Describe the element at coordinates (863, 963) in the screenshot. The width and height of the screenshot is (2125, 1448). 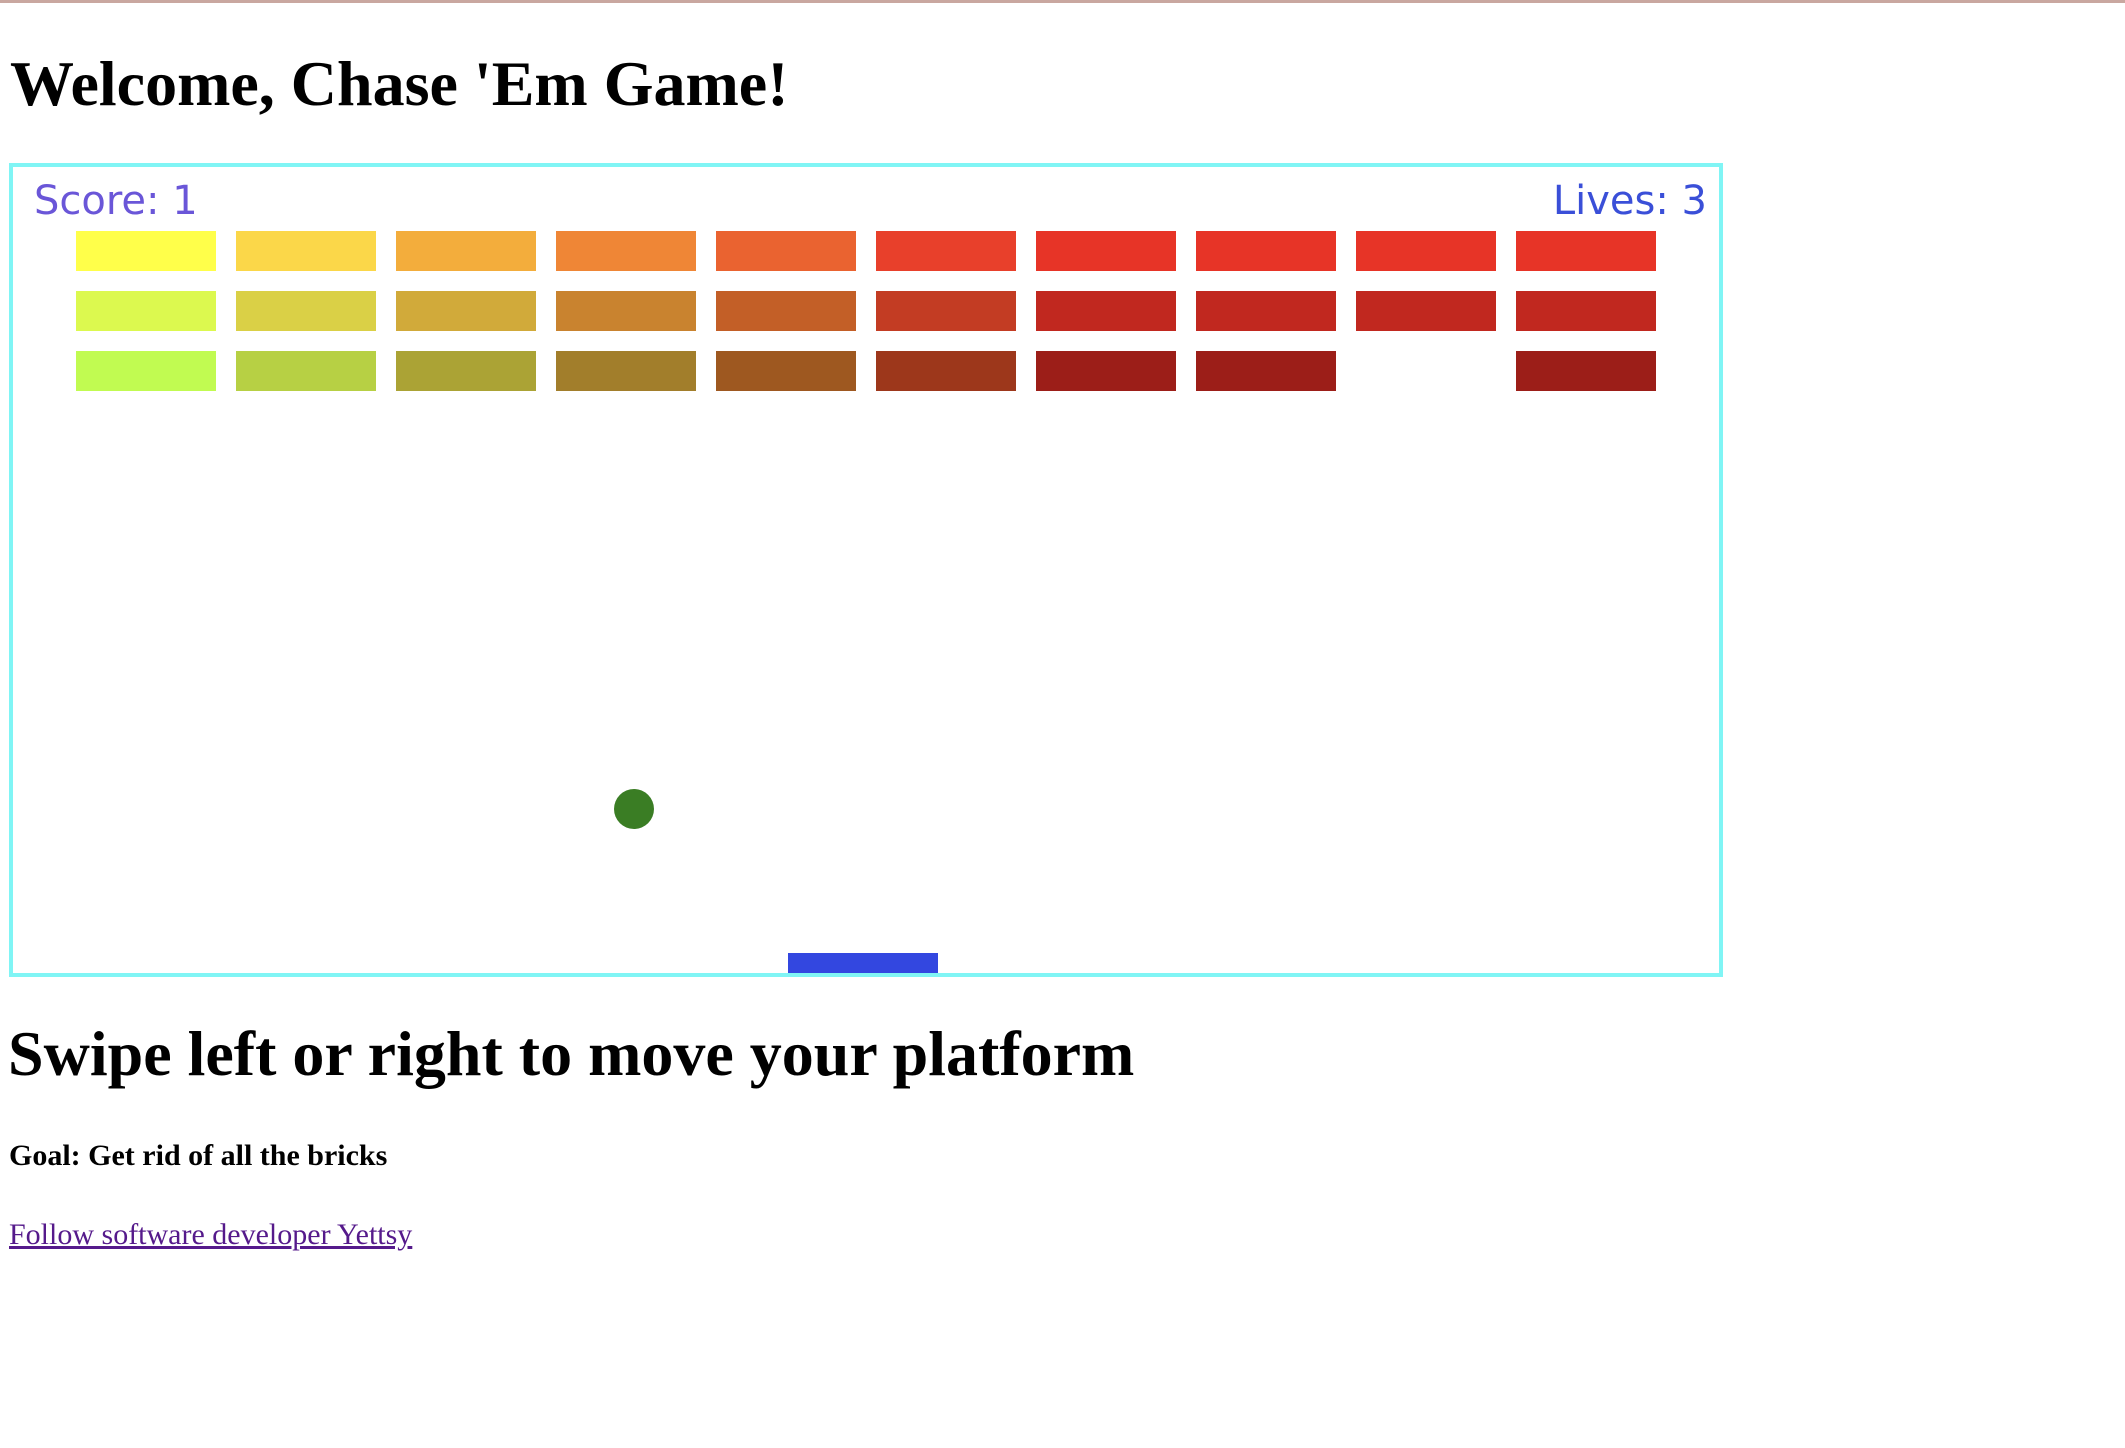
I see `paddle` at that location.